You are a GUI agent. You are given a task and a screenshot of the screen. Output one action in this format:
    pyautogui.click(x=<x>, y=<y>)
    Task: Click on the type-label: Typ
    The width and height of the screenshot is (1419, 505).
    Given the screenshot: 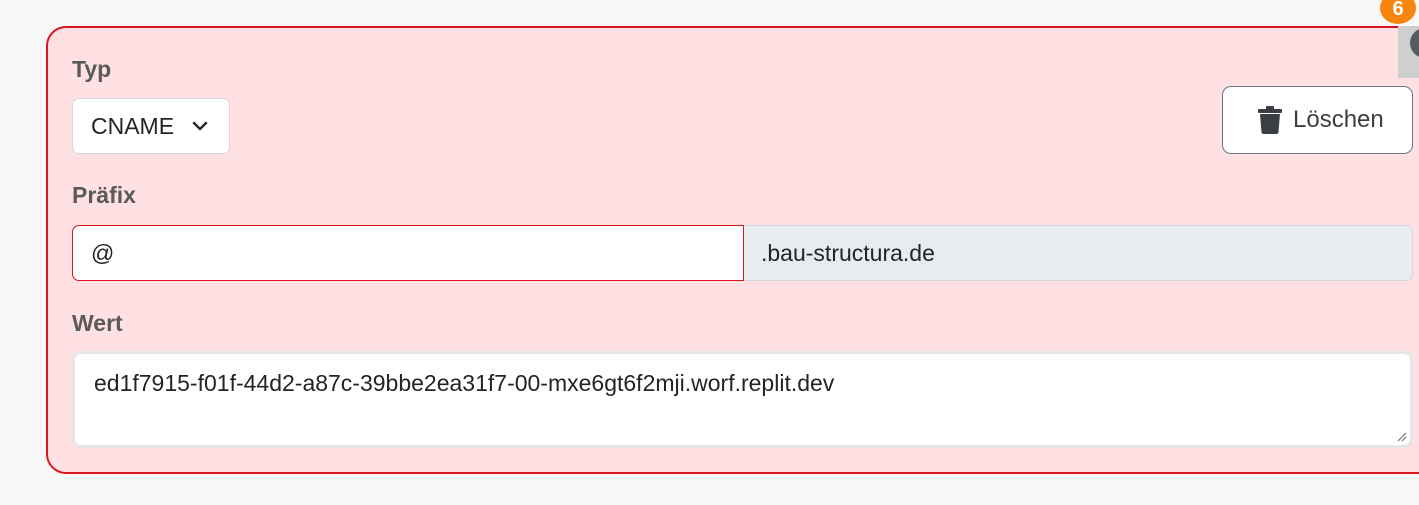 What is the action you would take?
    pyautogui.click(x=92, y=69)
    